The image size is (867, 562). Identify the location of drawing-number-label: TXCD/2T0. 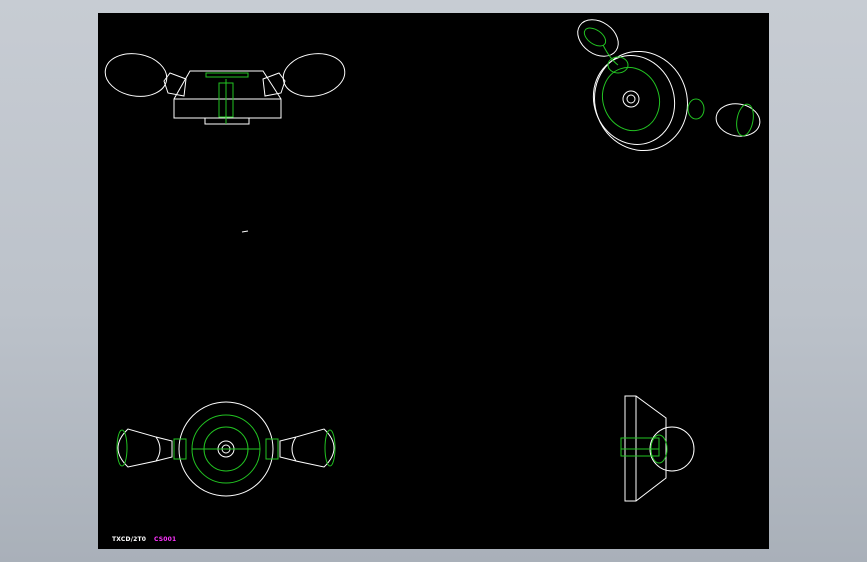
(129, 539).